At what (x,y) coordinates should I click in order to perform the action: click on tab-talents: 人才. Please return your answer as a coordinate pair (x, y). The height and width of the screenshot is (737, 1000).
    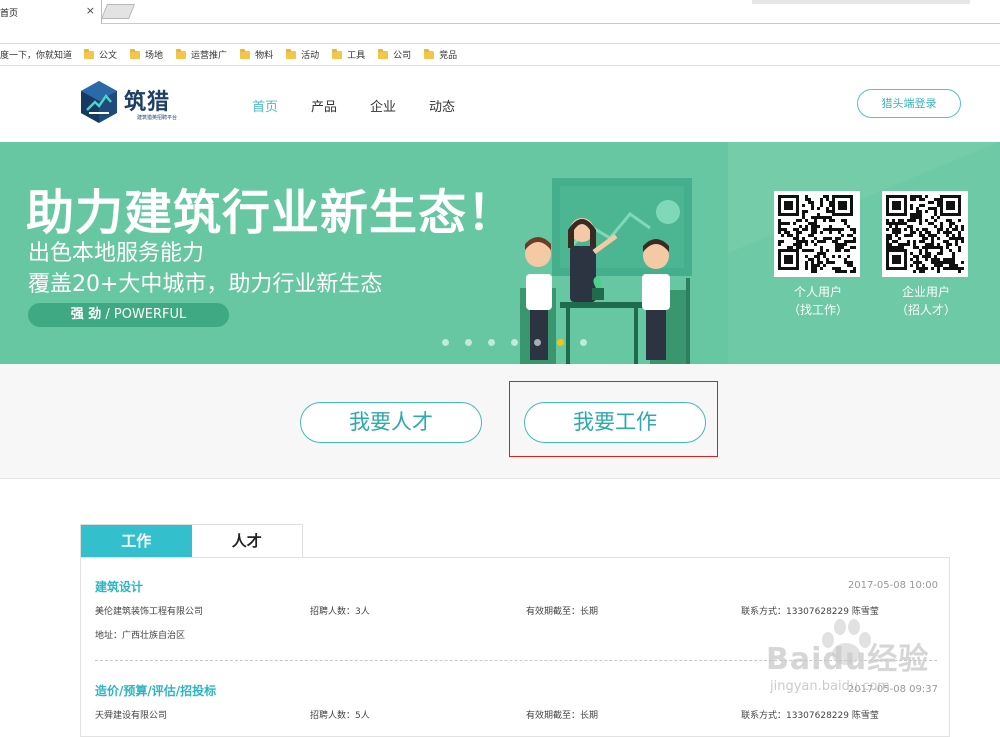
    Looking at the image, I should click on (247, 541).